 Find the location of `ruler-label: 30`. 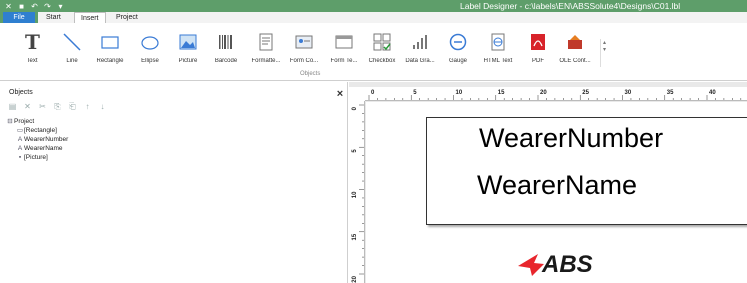

ruler-label: 30 is located at coordinates (628, 93).